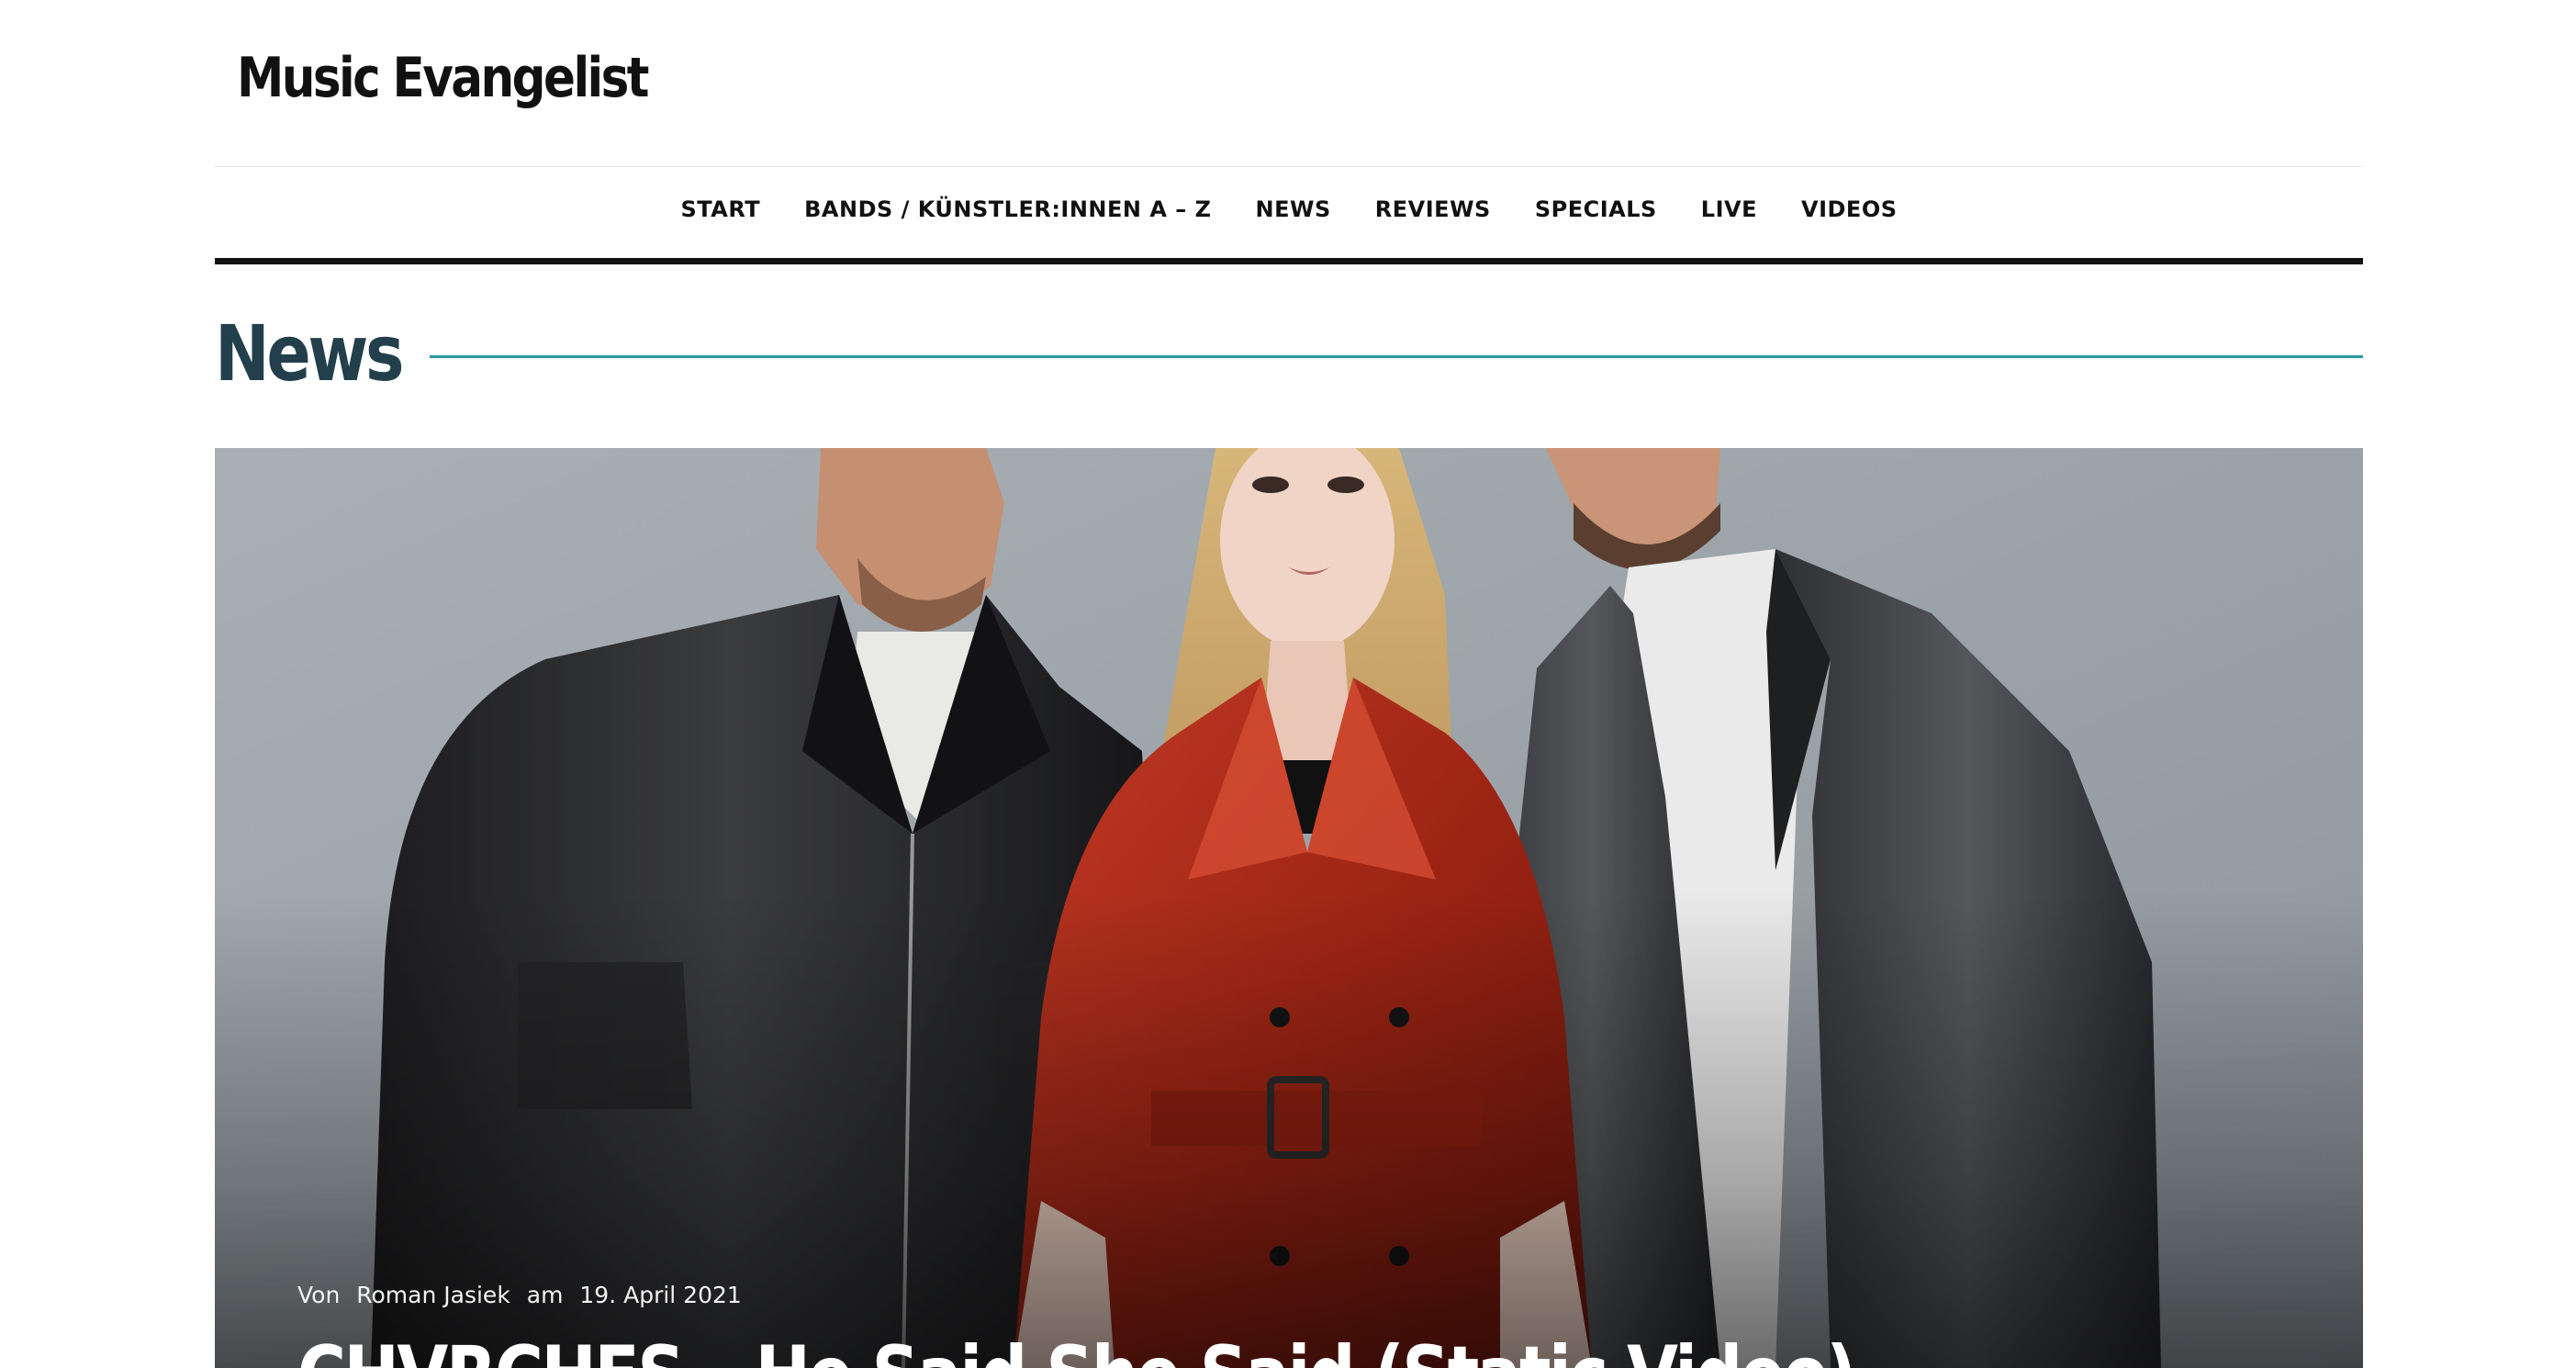  I want to click on section-title: News, so click(309, 353).